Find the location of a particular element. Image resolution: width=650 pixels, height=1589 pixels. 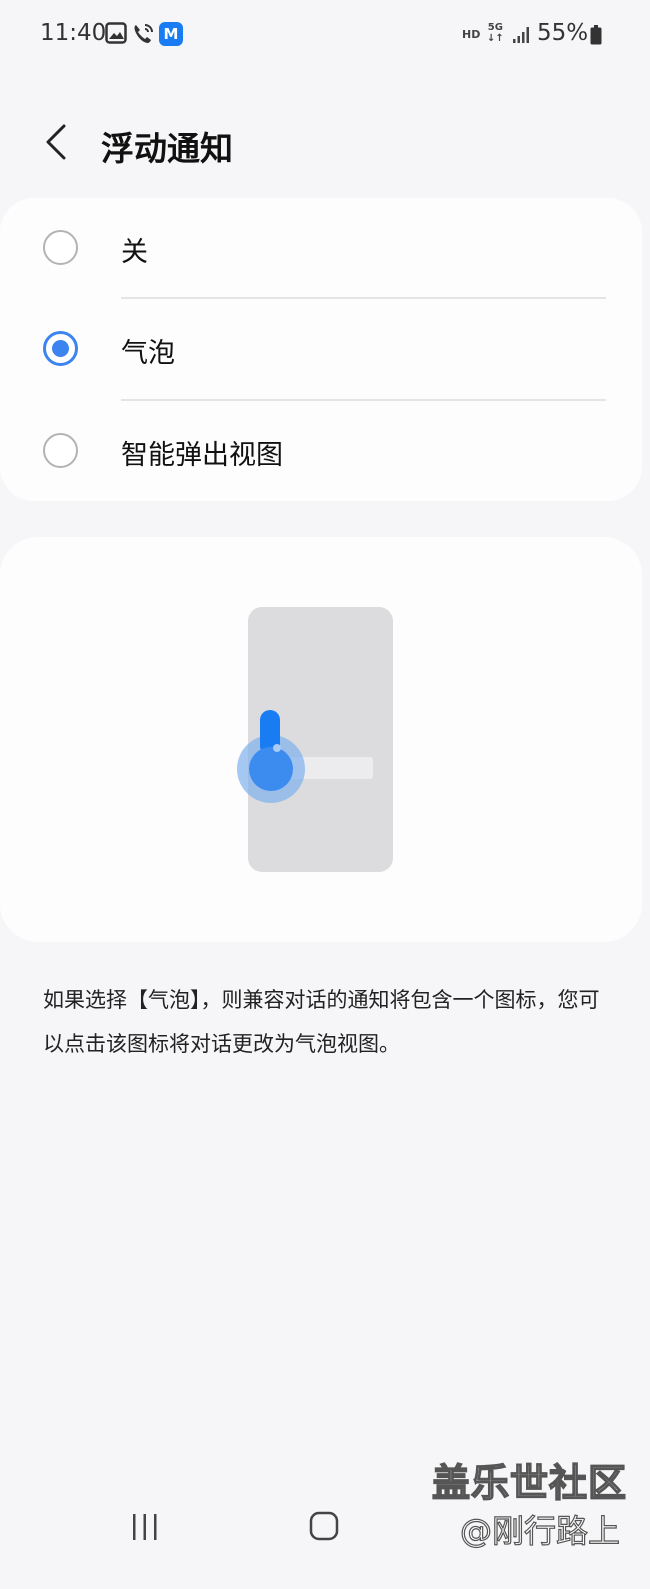

page-title: 浮动通知 is located at coordinates (167, 148).